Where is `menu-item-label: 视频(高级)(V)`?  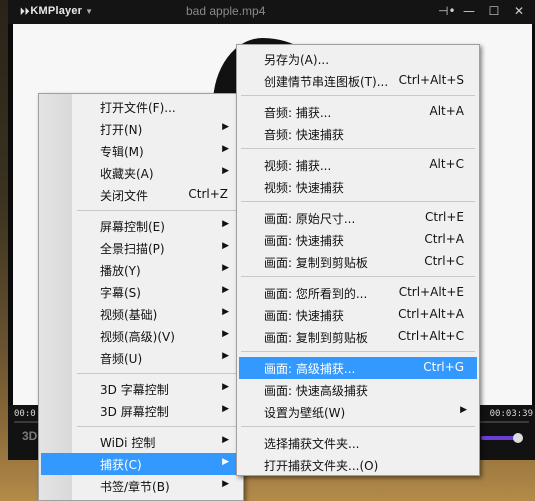
menu-item-label: 视频(高级)(V) is located at coordinates (137, 337).